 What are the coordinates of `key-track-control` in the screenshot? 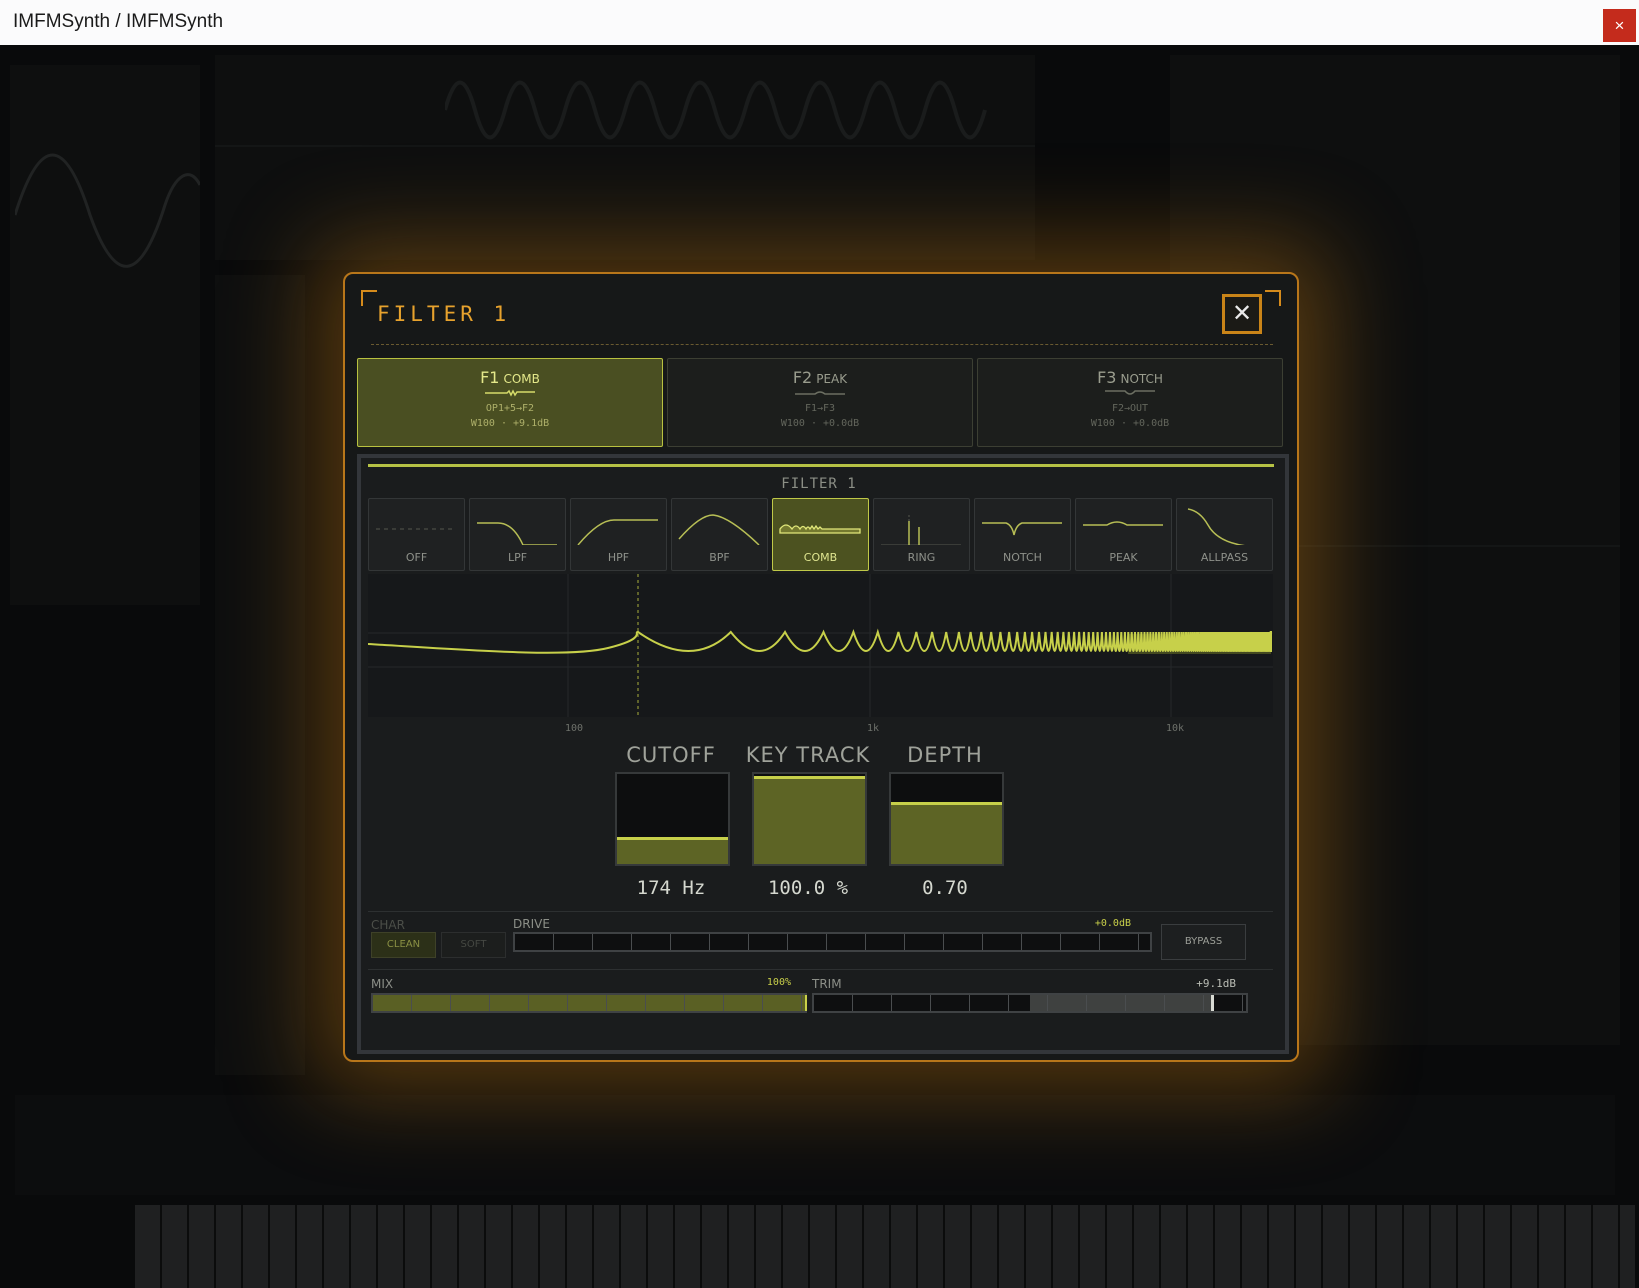 It's located at (809, 819).